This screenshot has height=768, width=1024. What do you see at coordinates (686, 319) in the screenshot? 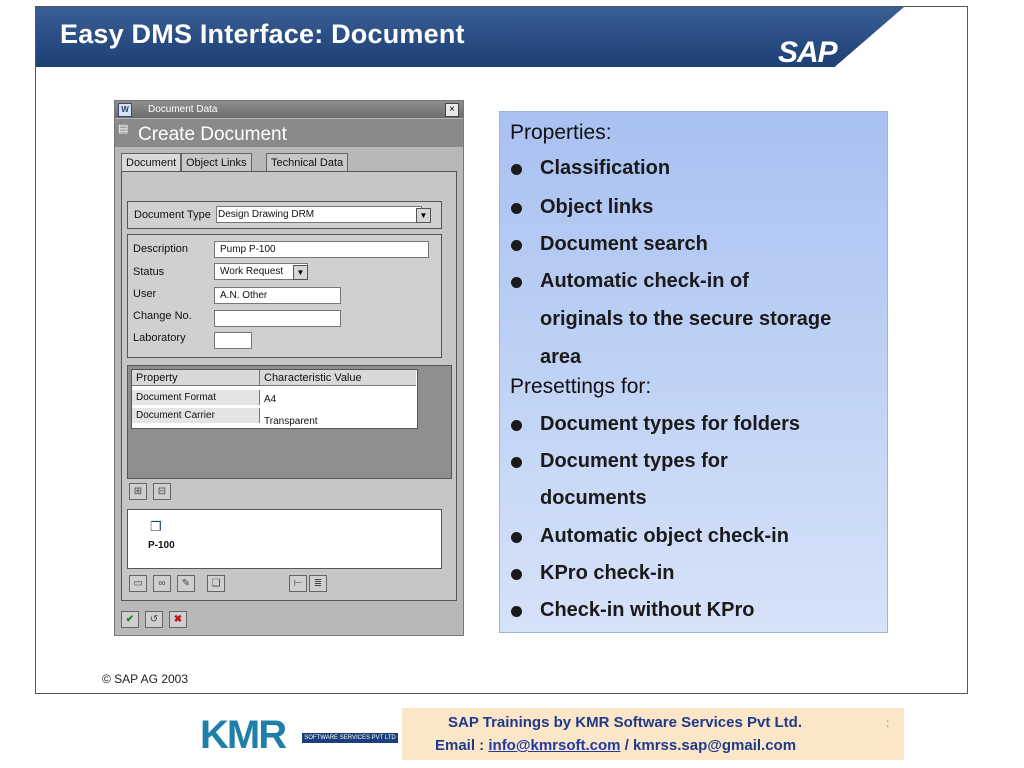
I see `list-item-continued: originals to the secure storage` at bounding box center [686, 319].